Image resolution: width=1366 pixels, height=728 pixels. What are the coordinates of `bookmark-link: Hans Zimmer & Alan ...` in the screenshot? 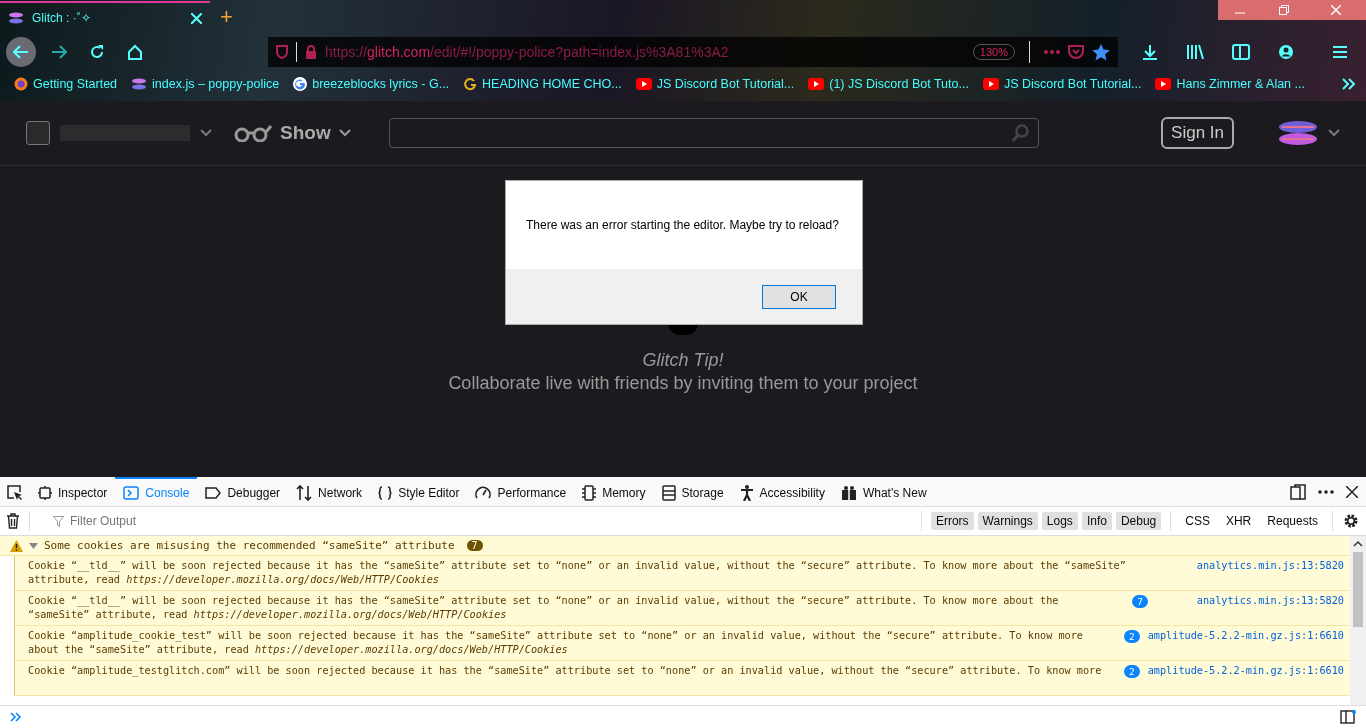 It's located at (1240, 84).